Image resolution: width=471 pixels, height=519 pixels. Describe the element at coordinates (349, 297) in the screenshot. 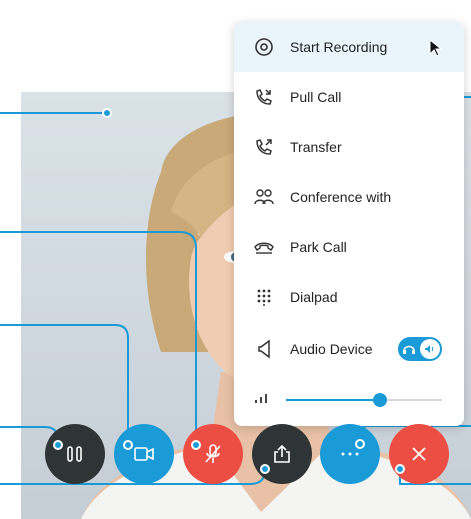

I see `menu-item-dialpad: Dialpad` at that location.